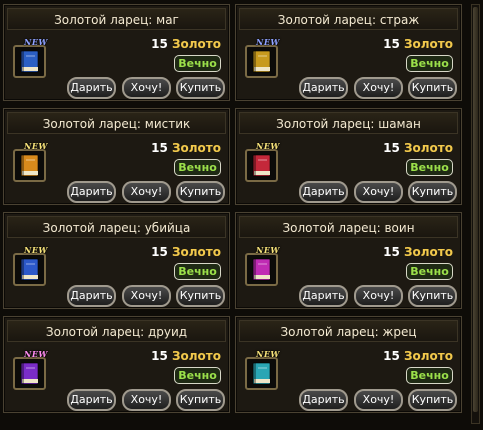 This screenshot has width=483, height=430. I want to click on teal-book-icon, so click(261, 373).